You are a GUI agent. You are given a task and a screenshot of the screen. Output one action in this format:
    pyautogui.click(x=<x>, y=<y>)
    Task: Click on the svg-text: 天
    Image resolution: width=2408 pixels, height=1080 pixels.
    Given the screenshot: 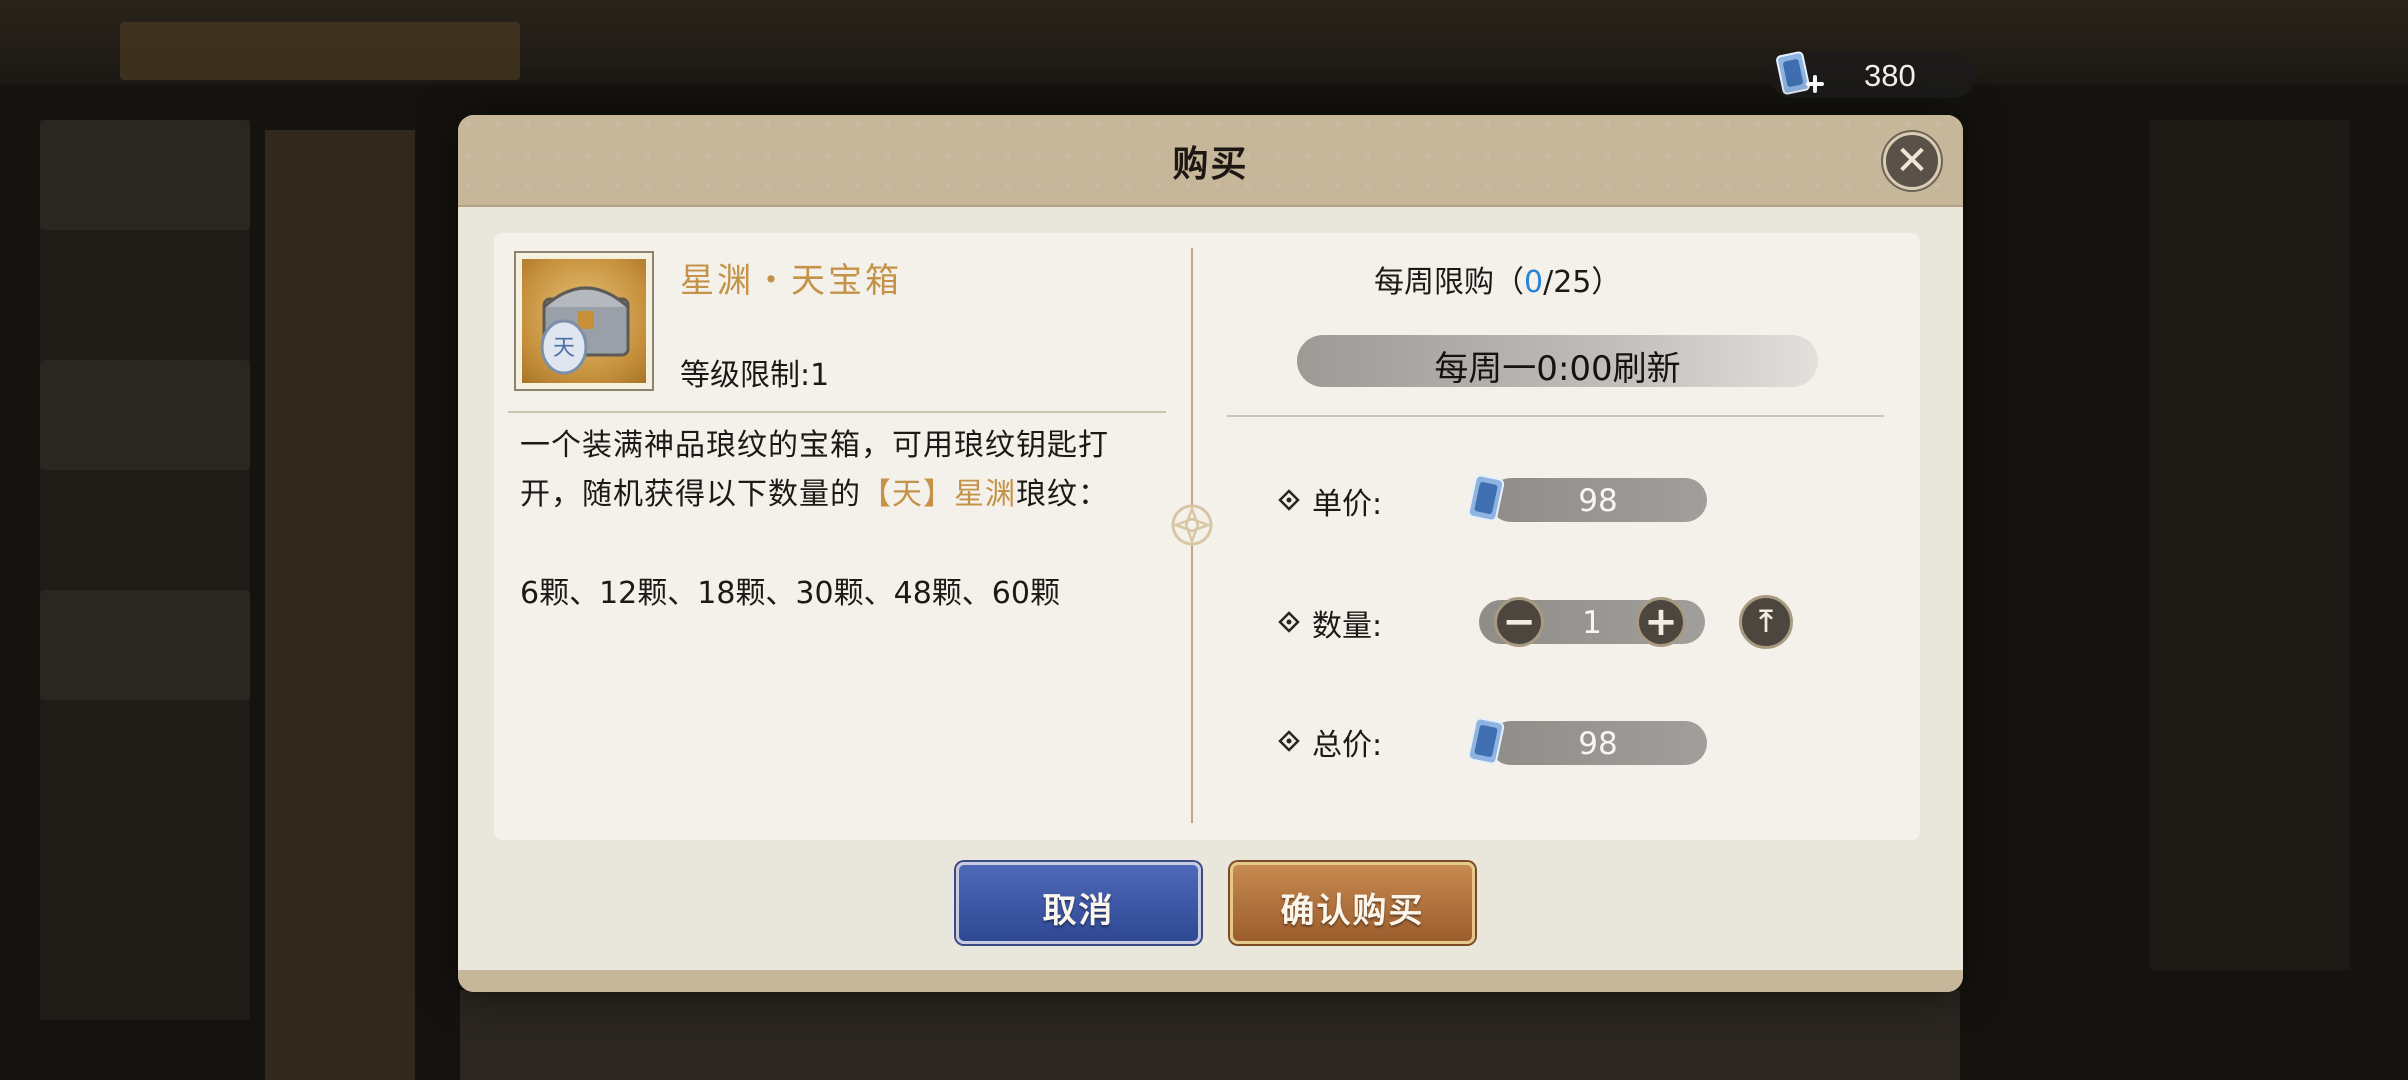 What is the action you would take?
    pyautogui.click(x=564, y=348)
    